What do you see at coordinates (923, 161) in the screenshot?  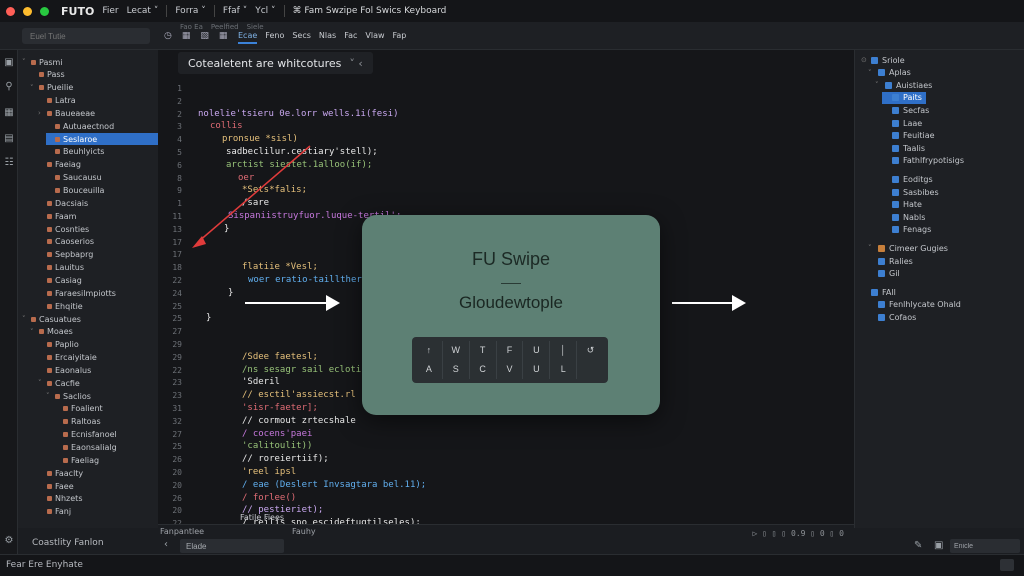 I see `outline-item: Fathlfrypotisigs` at bounding box center [923, 161].